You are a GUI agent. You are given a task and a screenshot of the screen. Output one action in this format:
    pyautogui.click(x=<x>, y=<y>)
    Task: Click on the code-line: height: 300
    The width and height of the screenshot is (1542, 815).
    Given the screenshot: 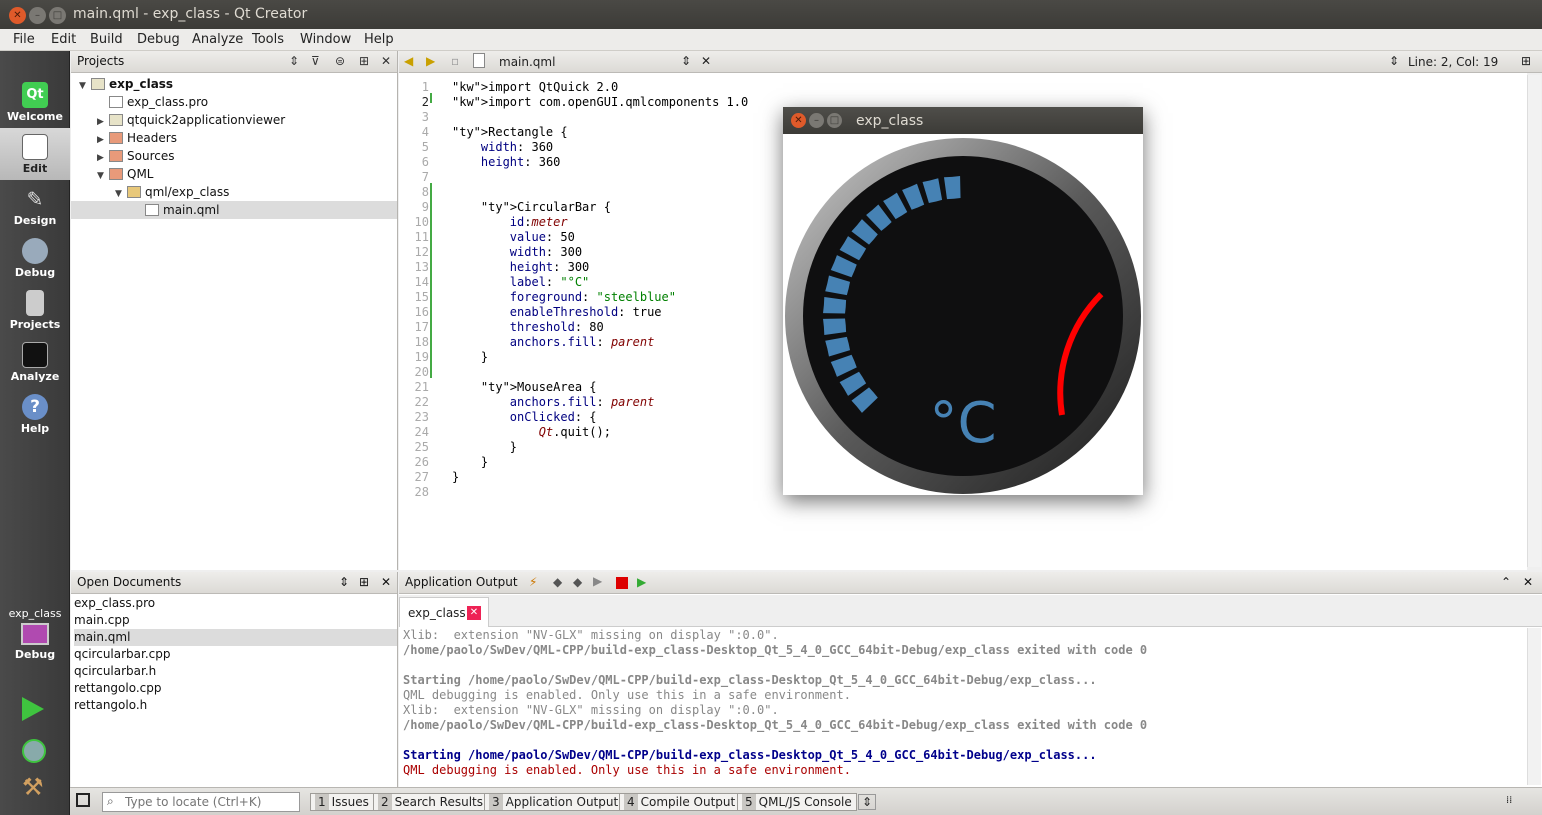 What is the action you would take?
    pyautogui.click(x=520, y=267)
    